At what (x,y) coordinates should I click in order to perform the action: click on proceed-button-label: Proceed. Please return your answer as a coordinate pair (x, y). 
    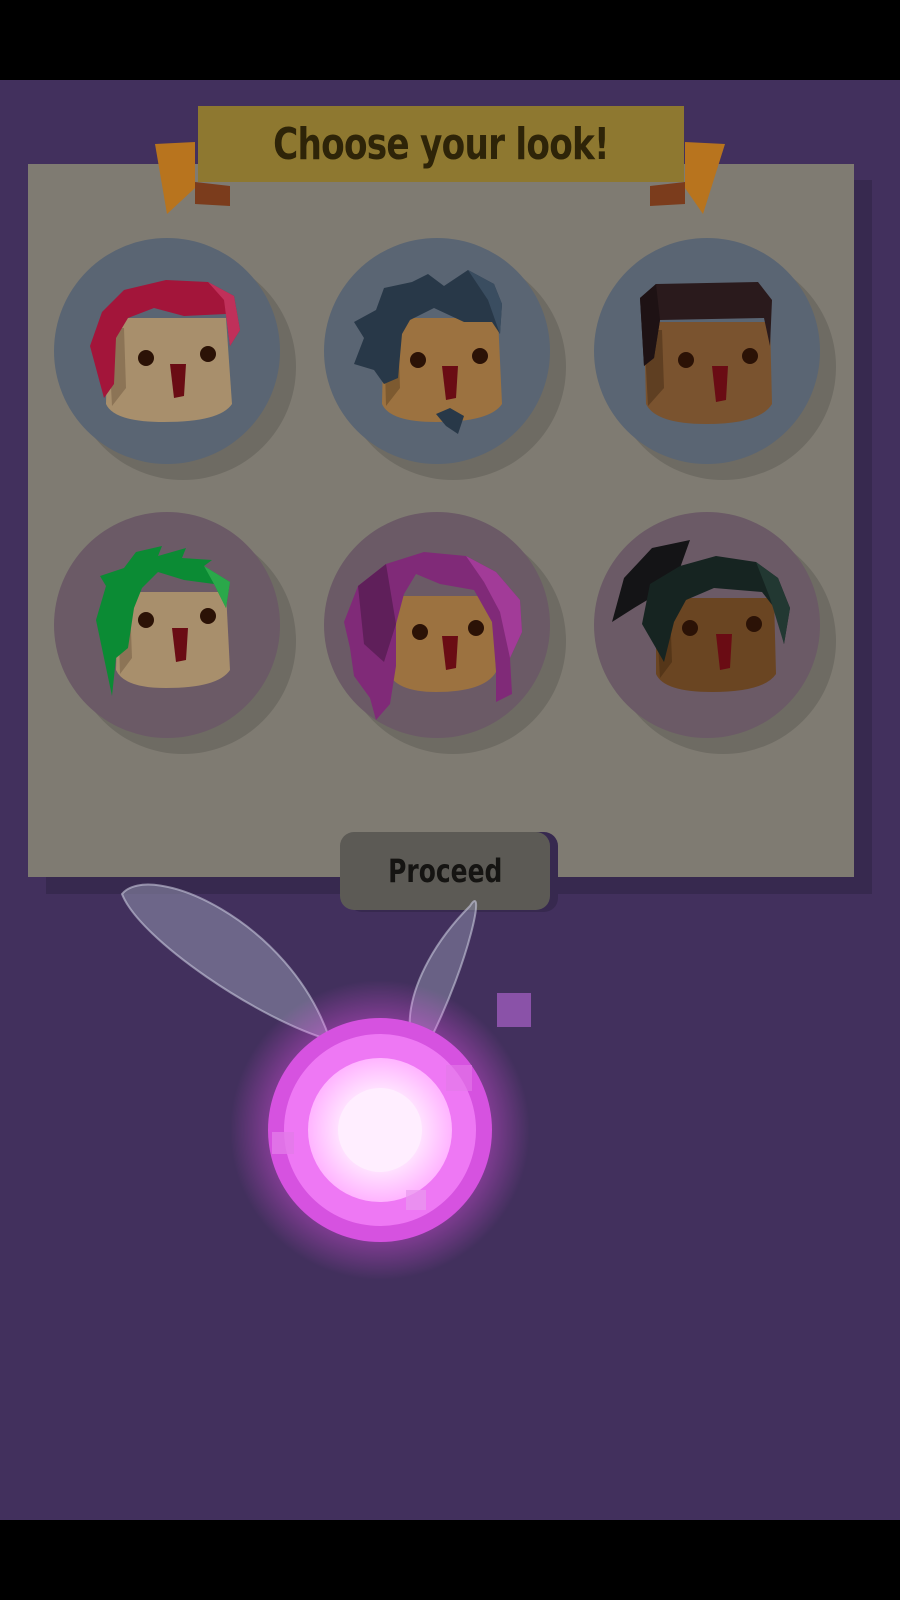
    Looking at the image, I should click on (445, 871).